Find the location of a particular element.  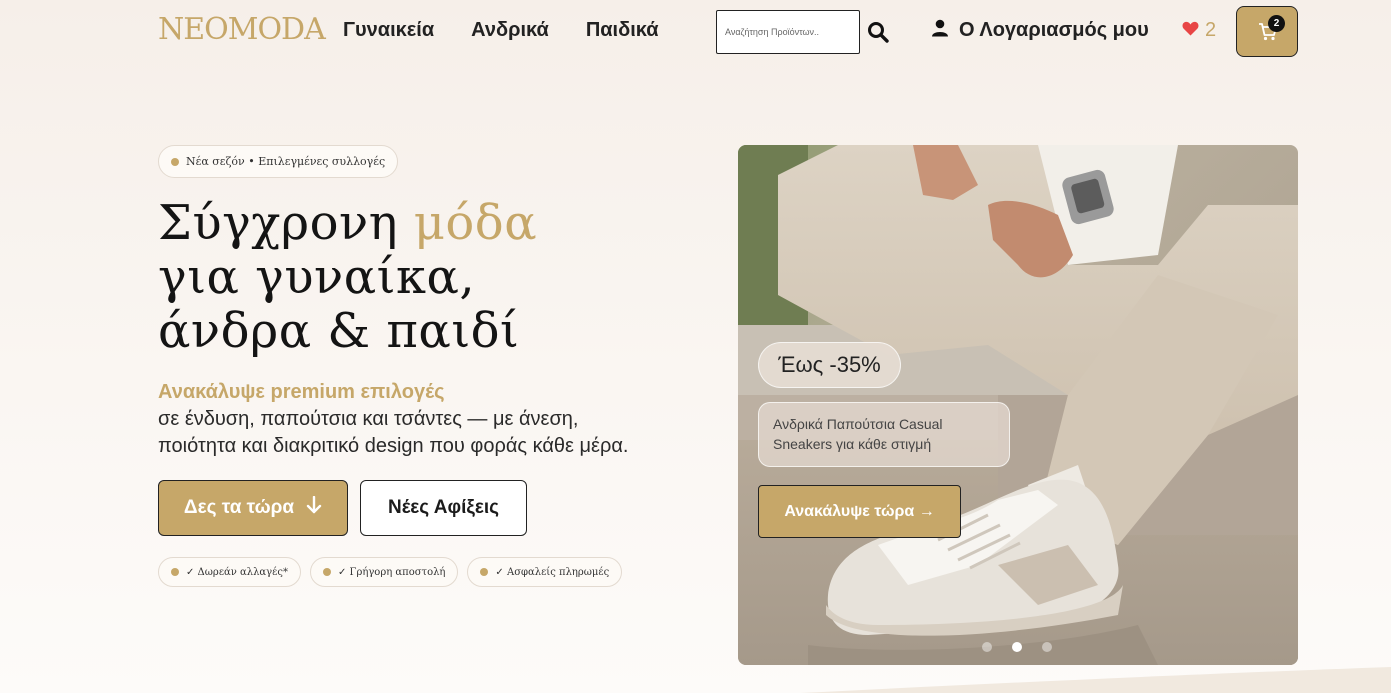

discover-now-button: Ανακάλυψε τώρα → is located at coordinates (859, 511).